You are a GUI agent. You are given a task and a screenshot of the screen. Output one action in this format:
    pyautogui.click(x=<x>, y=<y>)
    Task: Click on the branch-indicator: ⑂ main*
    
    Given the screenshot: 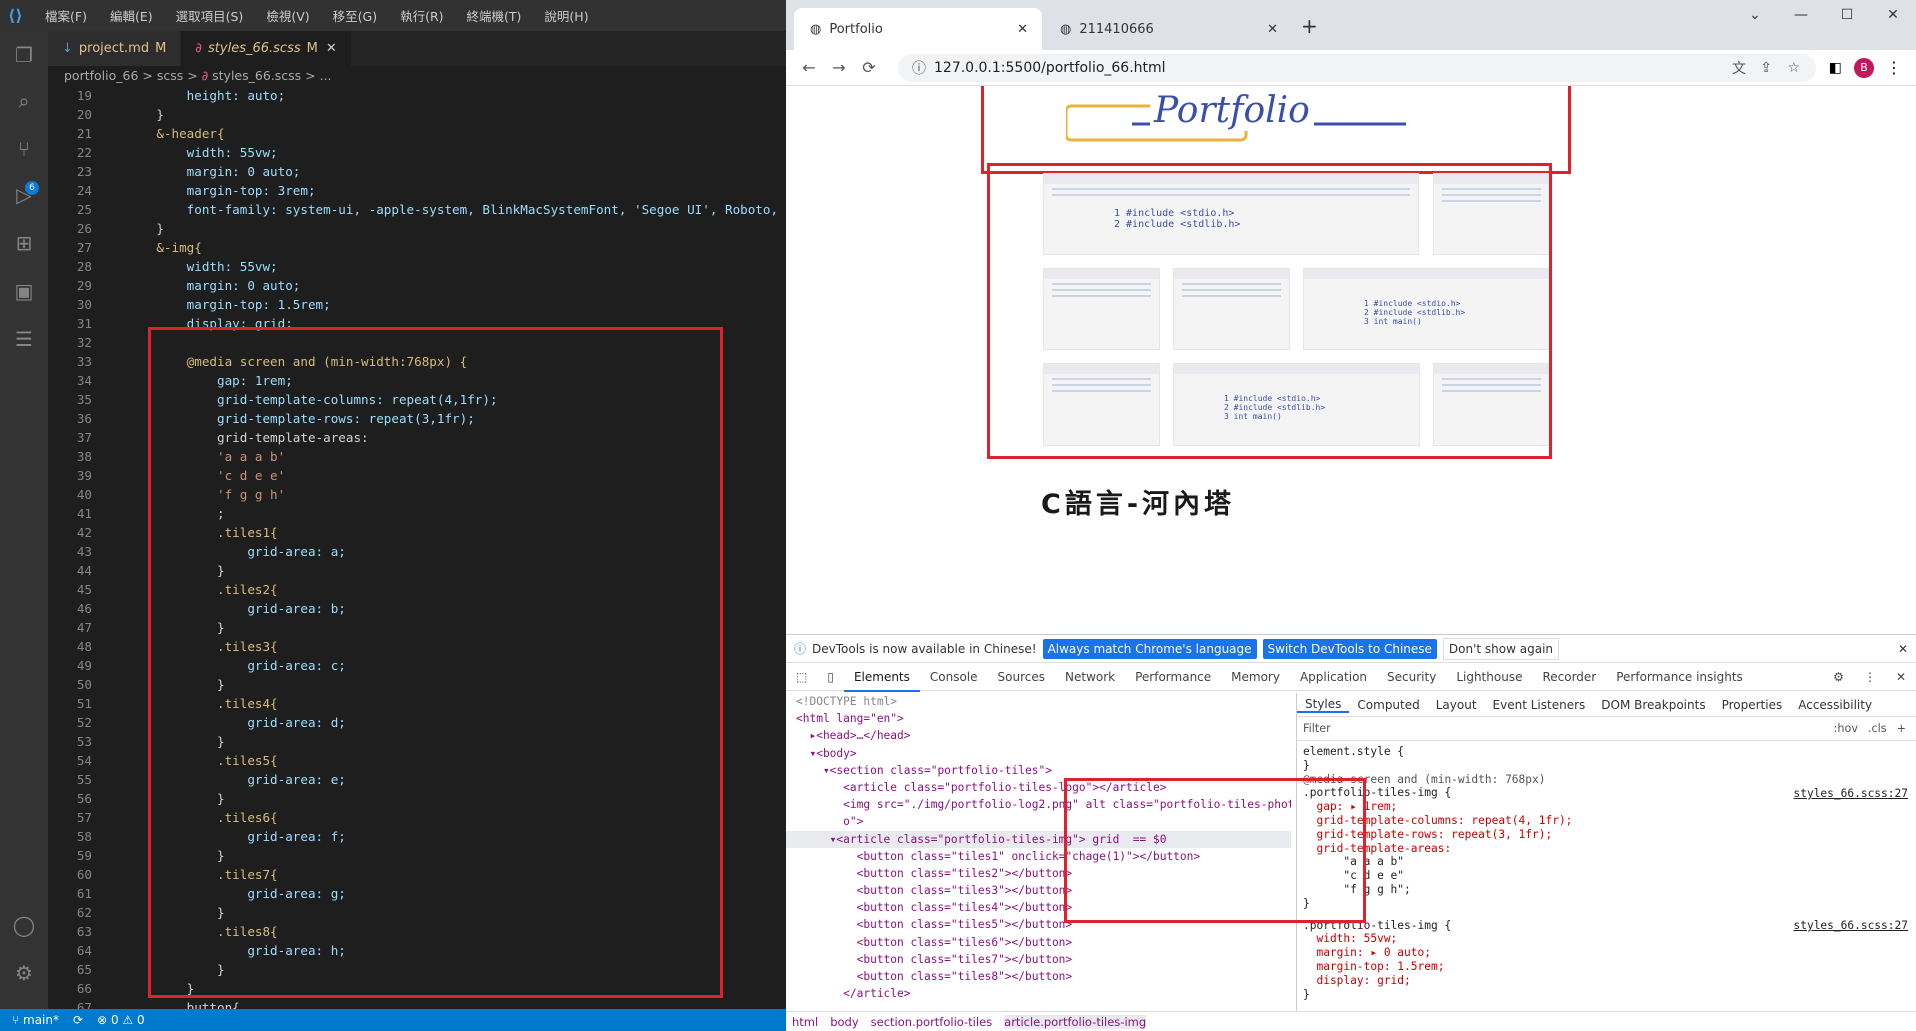 What is the action you would take?
    pyautogui.click(x=35, y=1020)
    